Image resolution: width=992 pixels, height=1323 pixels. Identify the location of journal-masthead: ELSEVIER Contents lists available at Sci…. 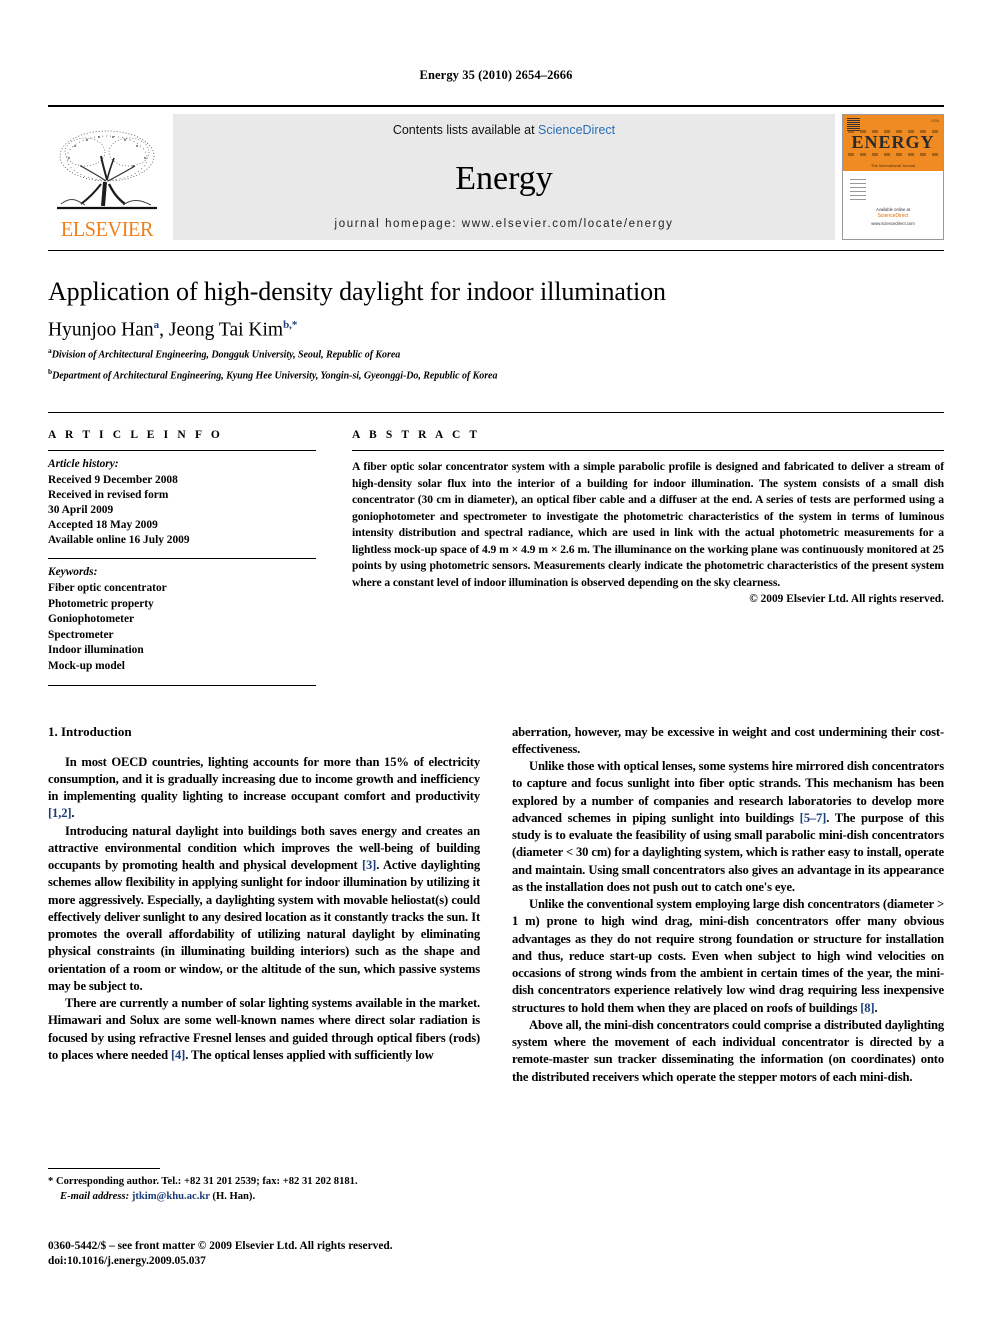
(496, 172).